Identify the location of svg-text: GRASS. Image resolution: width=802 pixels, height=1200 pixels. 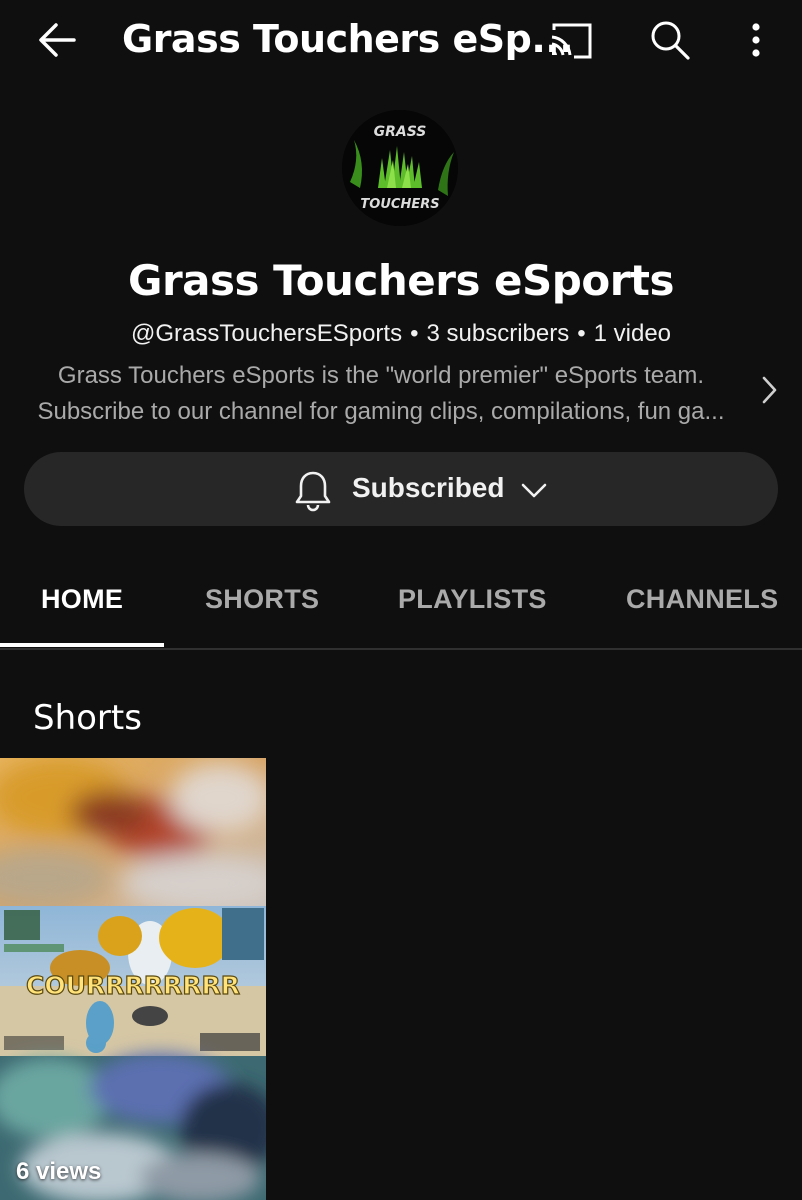
(400, 132).